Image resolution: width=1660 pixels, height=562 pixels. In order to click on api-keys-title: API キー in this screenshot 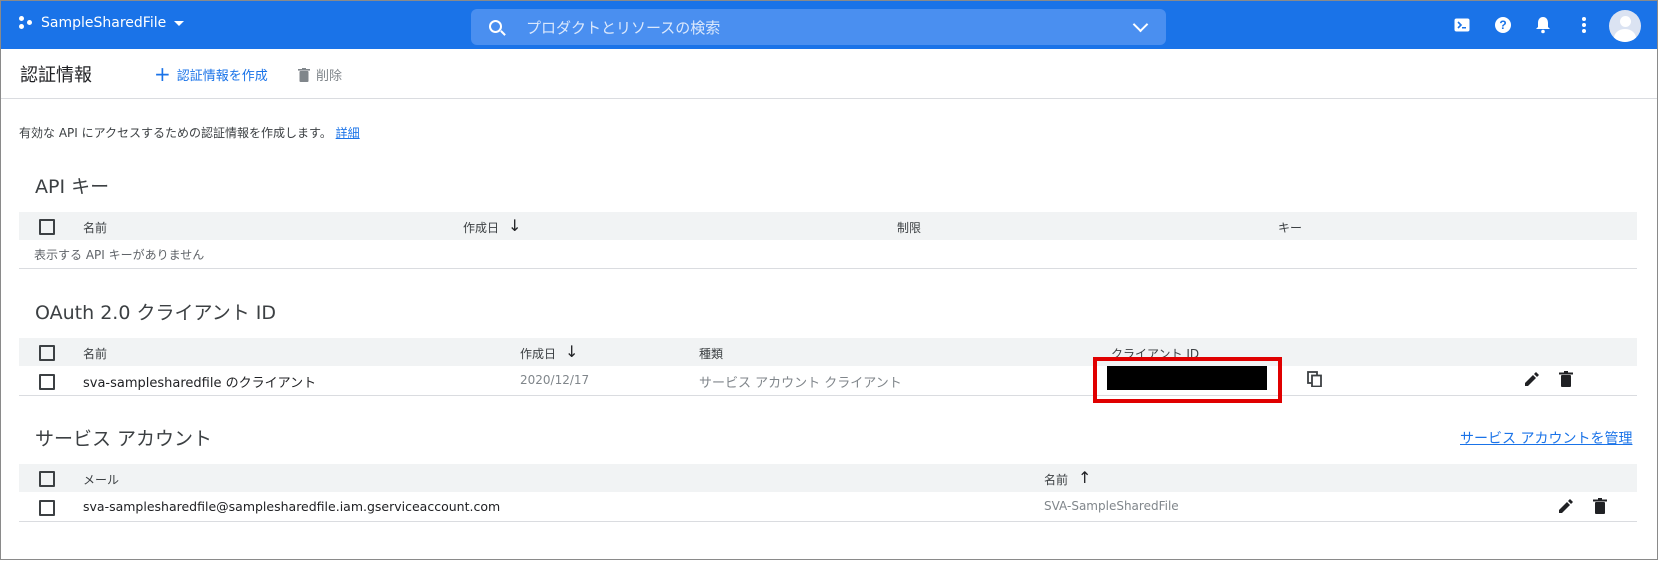, I will do `click(72, 187)`.